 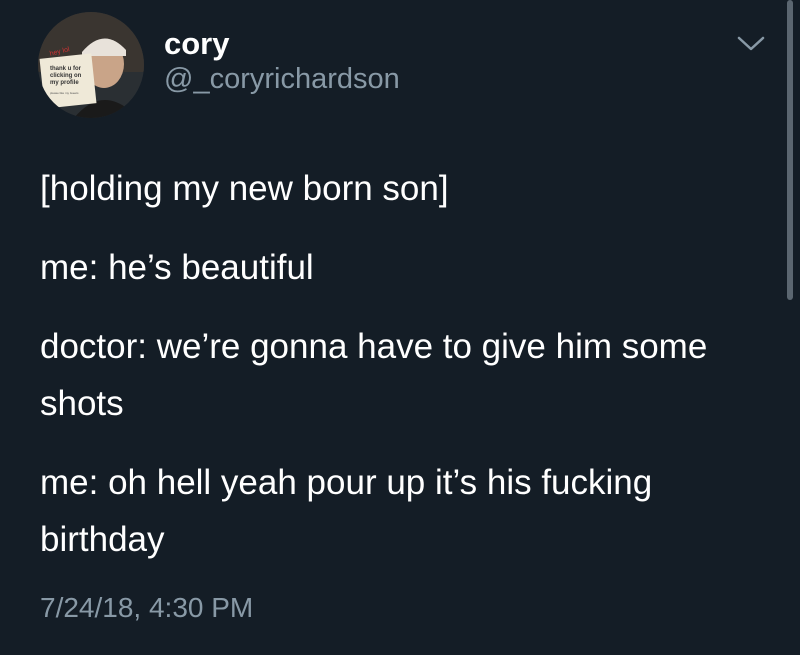 What do you see at coordinates (790, 150) in the screenshot?
I see `scrollbar` at bounding box center [790, 150].